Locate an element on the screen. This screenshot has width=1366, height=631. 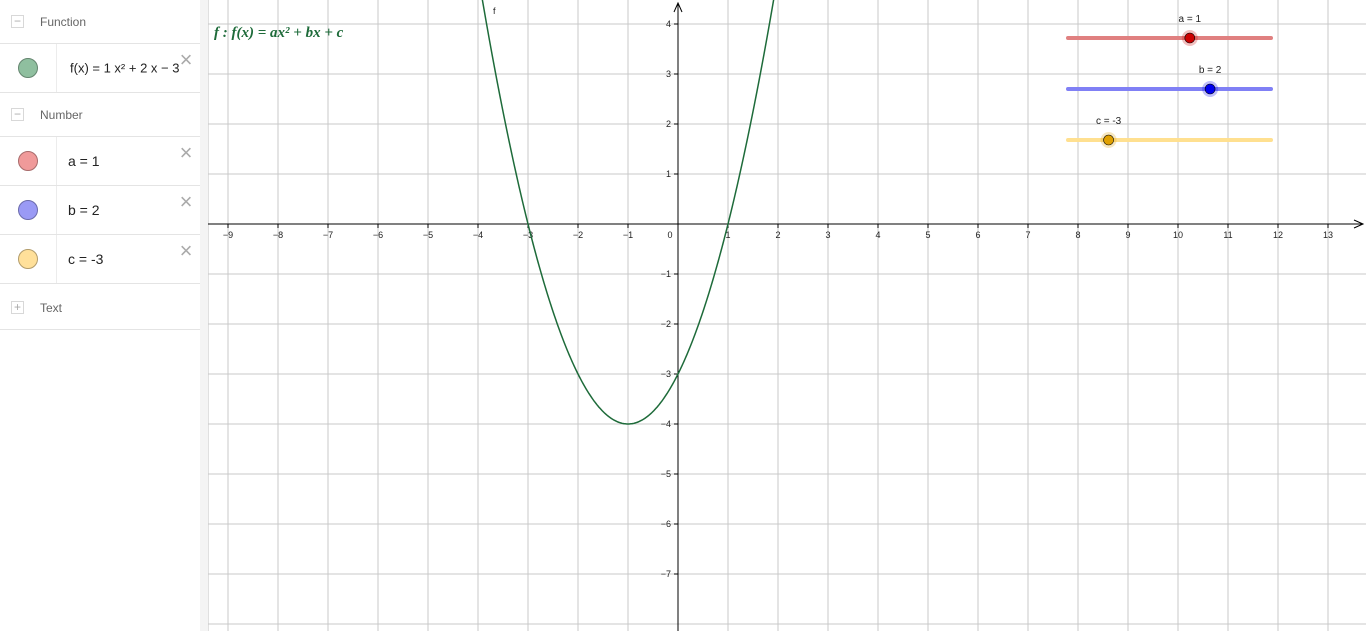
category-label: Number is located at coordinates (61, 114).